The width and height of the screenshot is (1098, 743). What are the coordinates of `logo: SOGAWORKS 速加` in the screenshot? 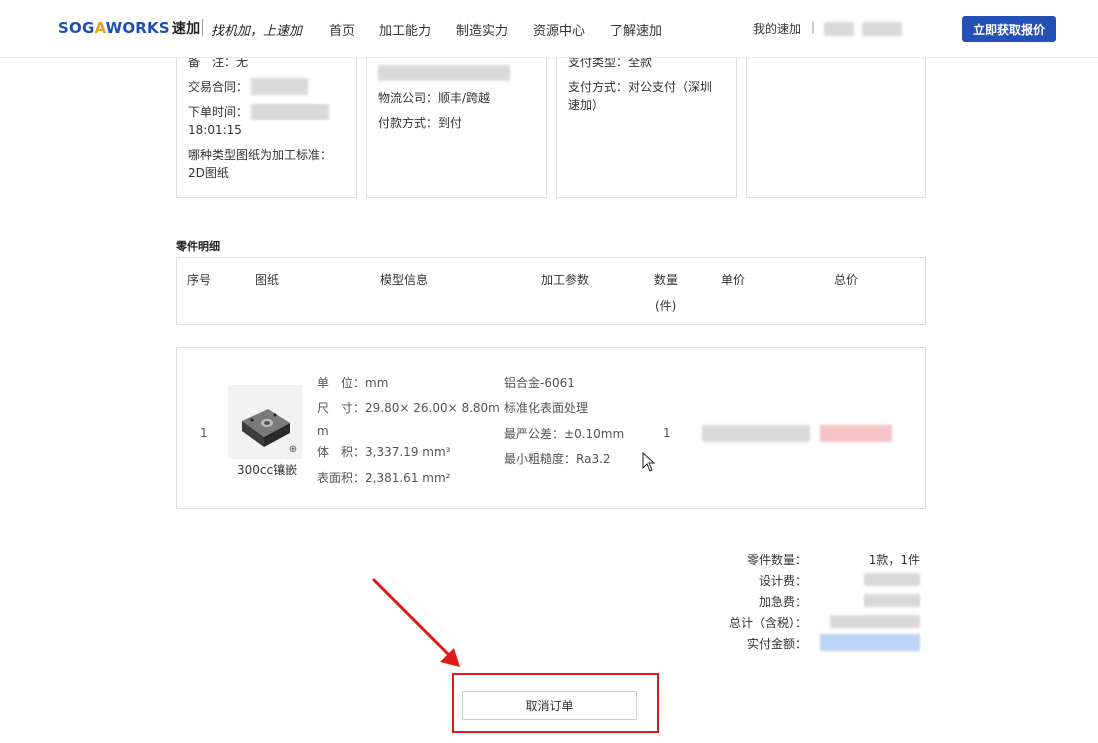 It's located at (129, 28).